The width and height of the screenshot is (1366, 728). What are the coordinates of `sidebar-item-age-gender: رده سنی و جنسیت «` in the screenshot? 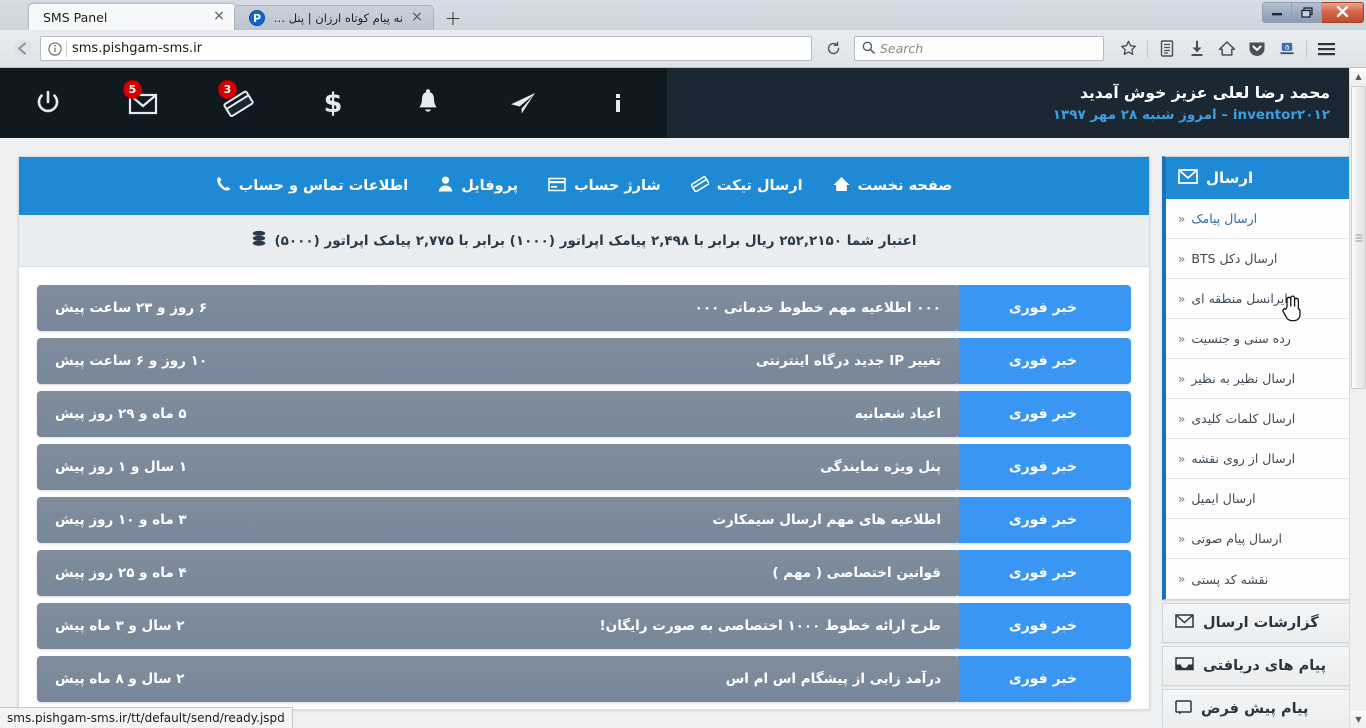 It's located at (1259, 339).